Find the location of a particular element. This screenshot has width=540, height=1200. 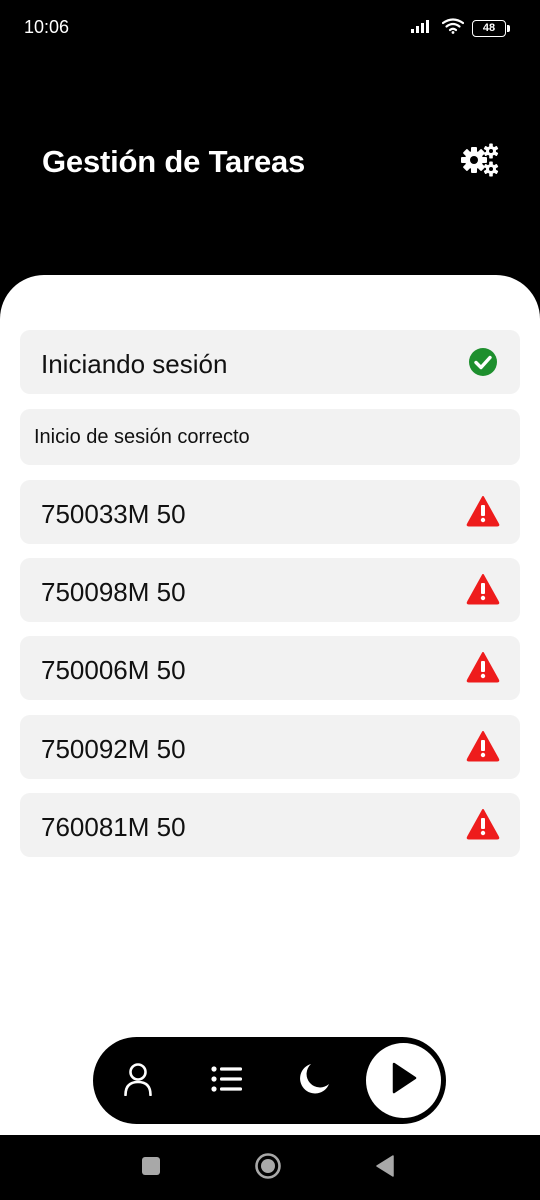

play-icon is located at coordinates (404, 1080).